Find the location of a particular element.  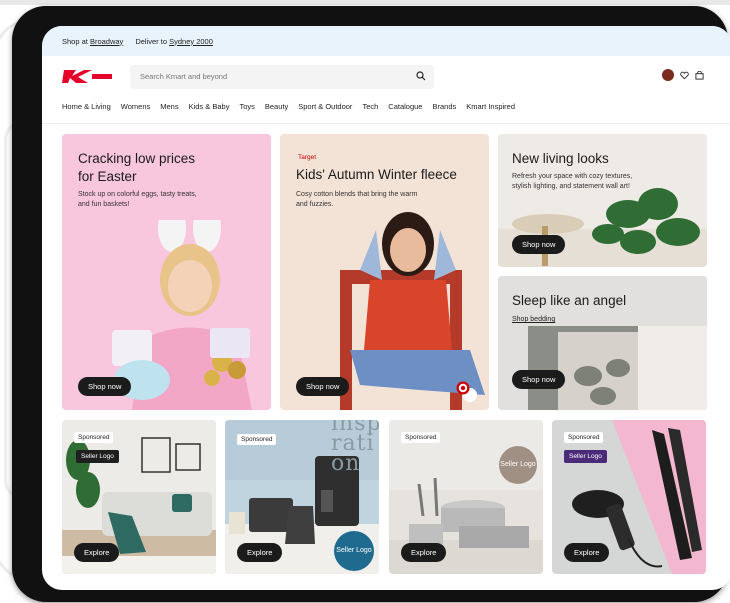

easter-title: Cracking low prices for Easter is located at coordinates (137, 167).